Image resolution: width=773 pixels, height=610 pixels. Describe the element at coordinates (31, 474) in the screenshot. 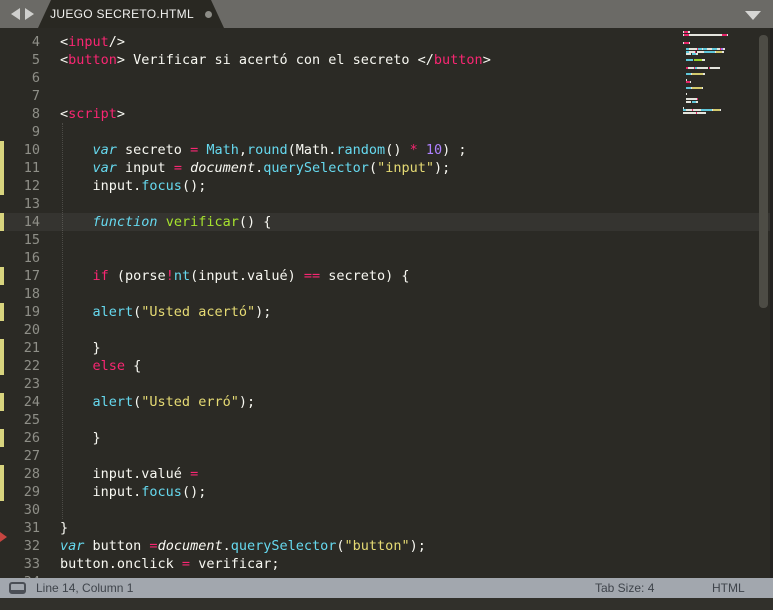

I see `line-number: 28` at that location.